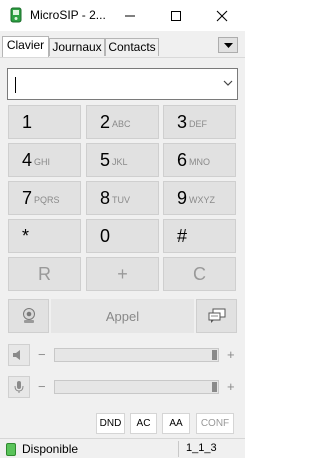 This screenshot has width=320, height=458. What do you see at coordinates (176, 15) in the screenshot?
I see `maximize-button` at bounding box center [176, 15].